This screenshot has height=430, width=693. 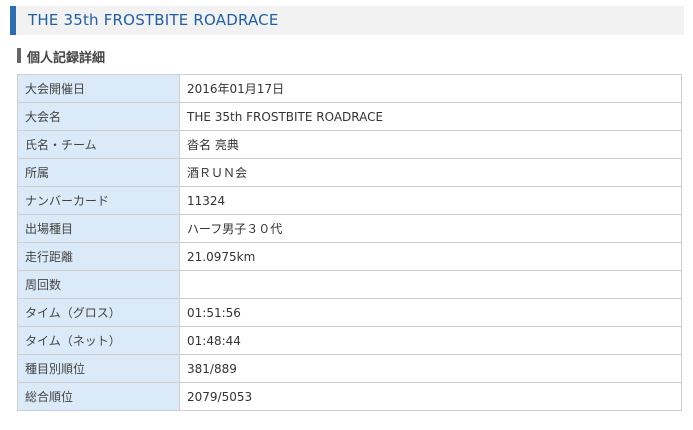 What do you see at coordinates (430, 396) in the screenshot?
I see `row-value: 2079/5053` at bounding box center [430, 396].